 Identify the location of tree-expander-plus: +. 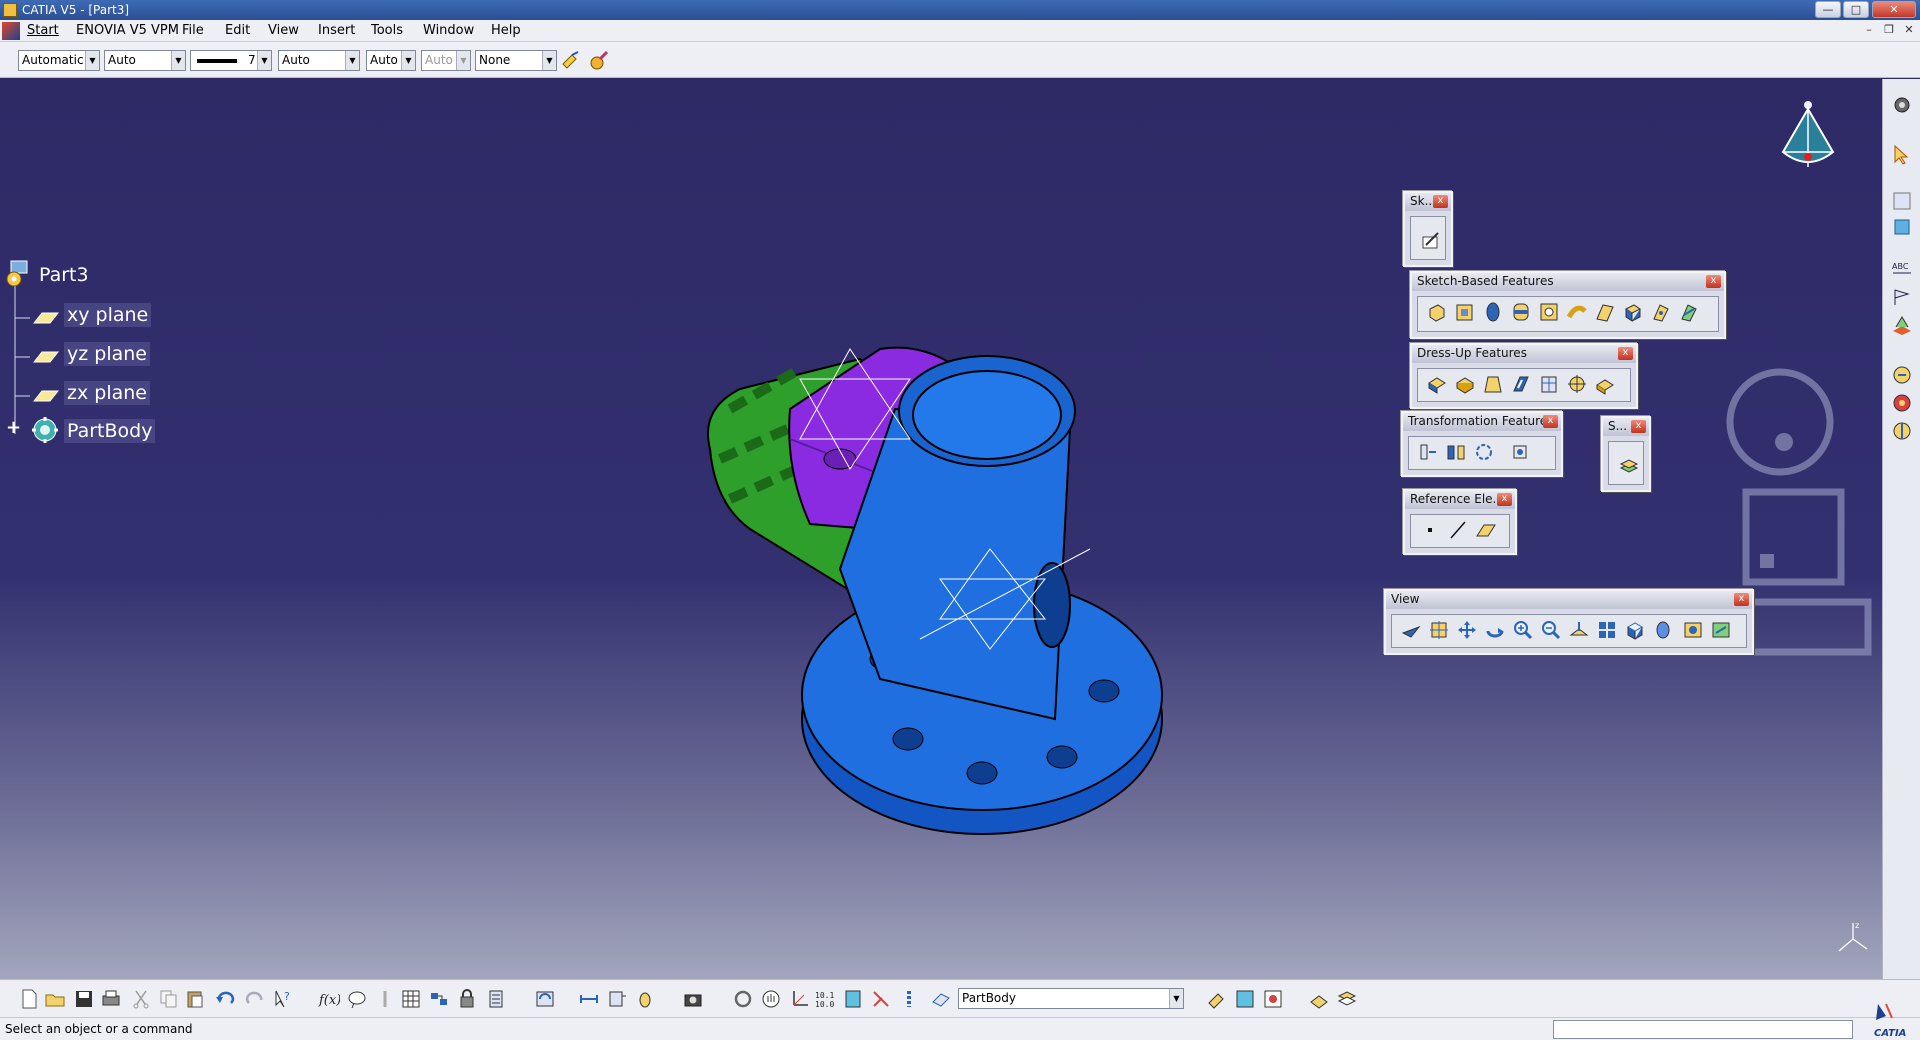
(13, 427).